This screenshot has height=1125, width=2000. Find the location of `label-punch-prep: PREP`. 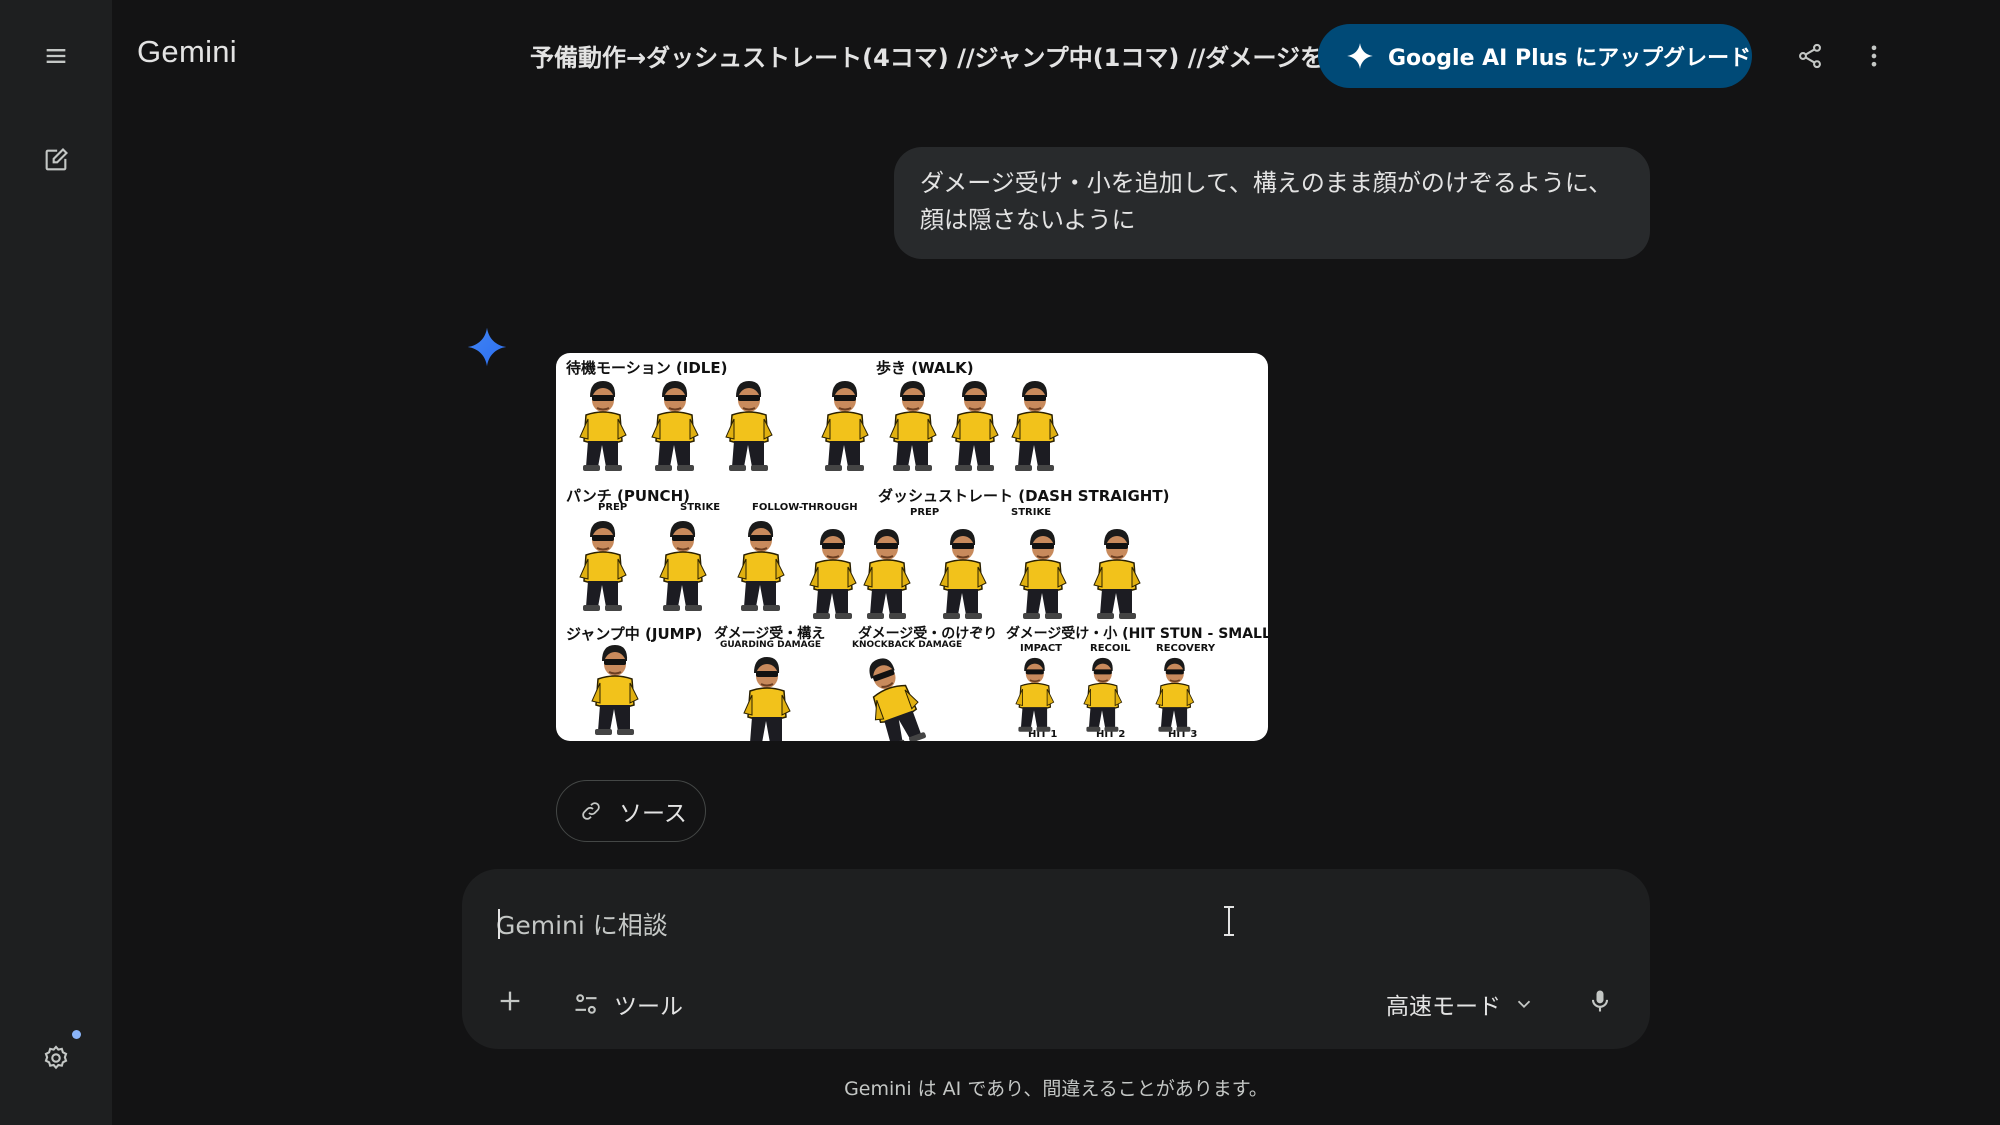

label-punch-prep: PREP is located at coordinates (613, 507).